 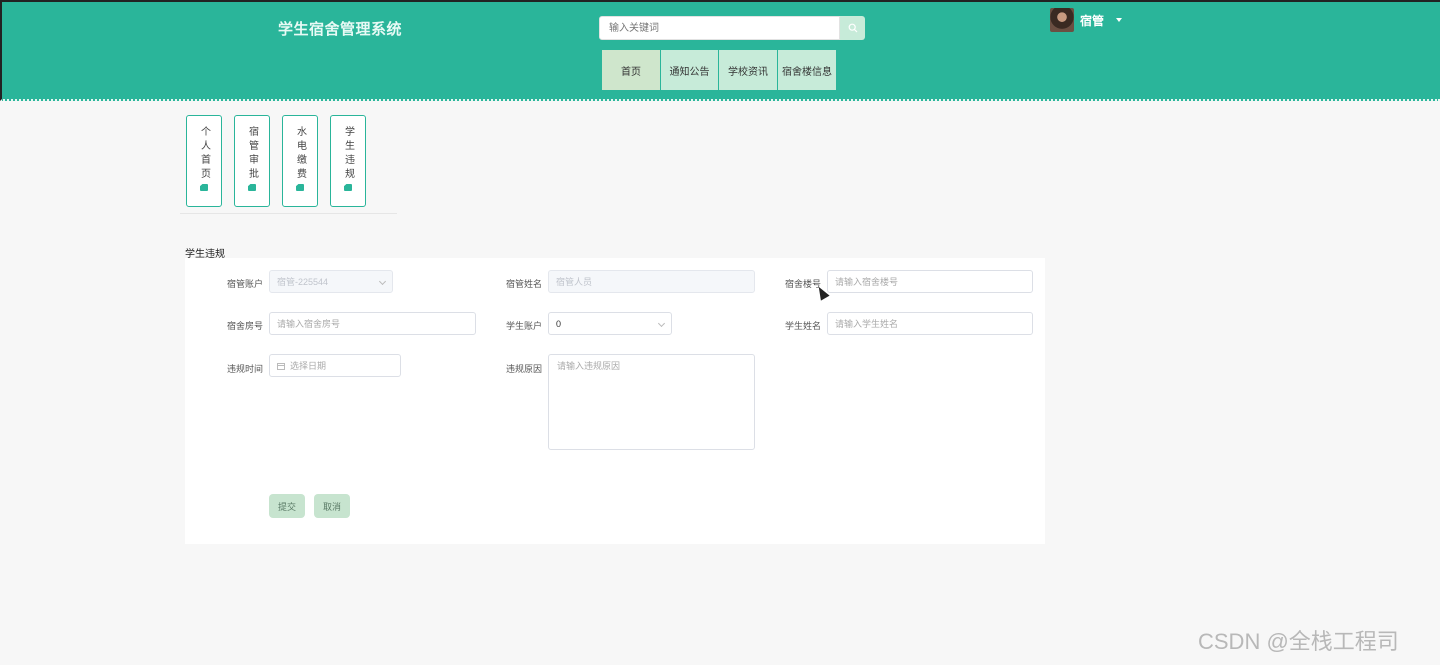 I want to click on nav-item-news: 学校资讯, so click(x=748, y=70).